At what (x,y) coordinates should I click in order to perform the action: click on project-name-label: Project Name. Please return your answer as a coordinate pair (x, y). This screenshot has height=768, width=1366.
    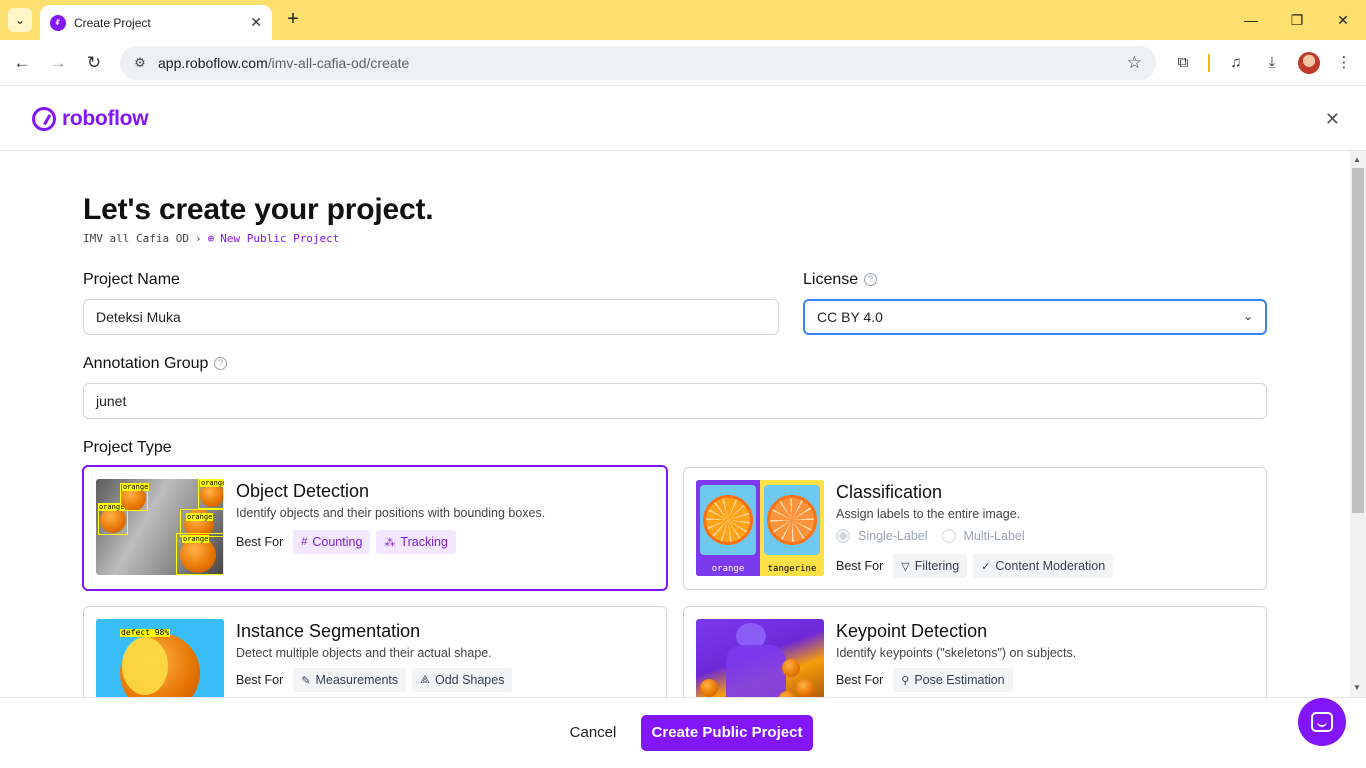
    Looking at the image, I should click on (131, 279).